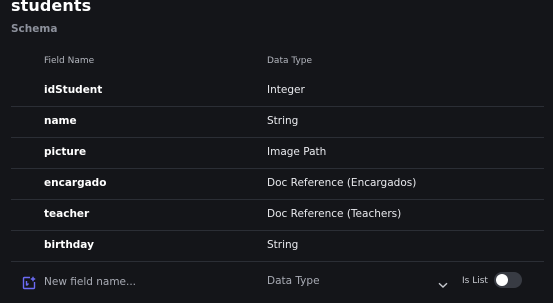 This screenshot has width=553, height=303. I want to click on field-type: Integer, so click(286, 90).